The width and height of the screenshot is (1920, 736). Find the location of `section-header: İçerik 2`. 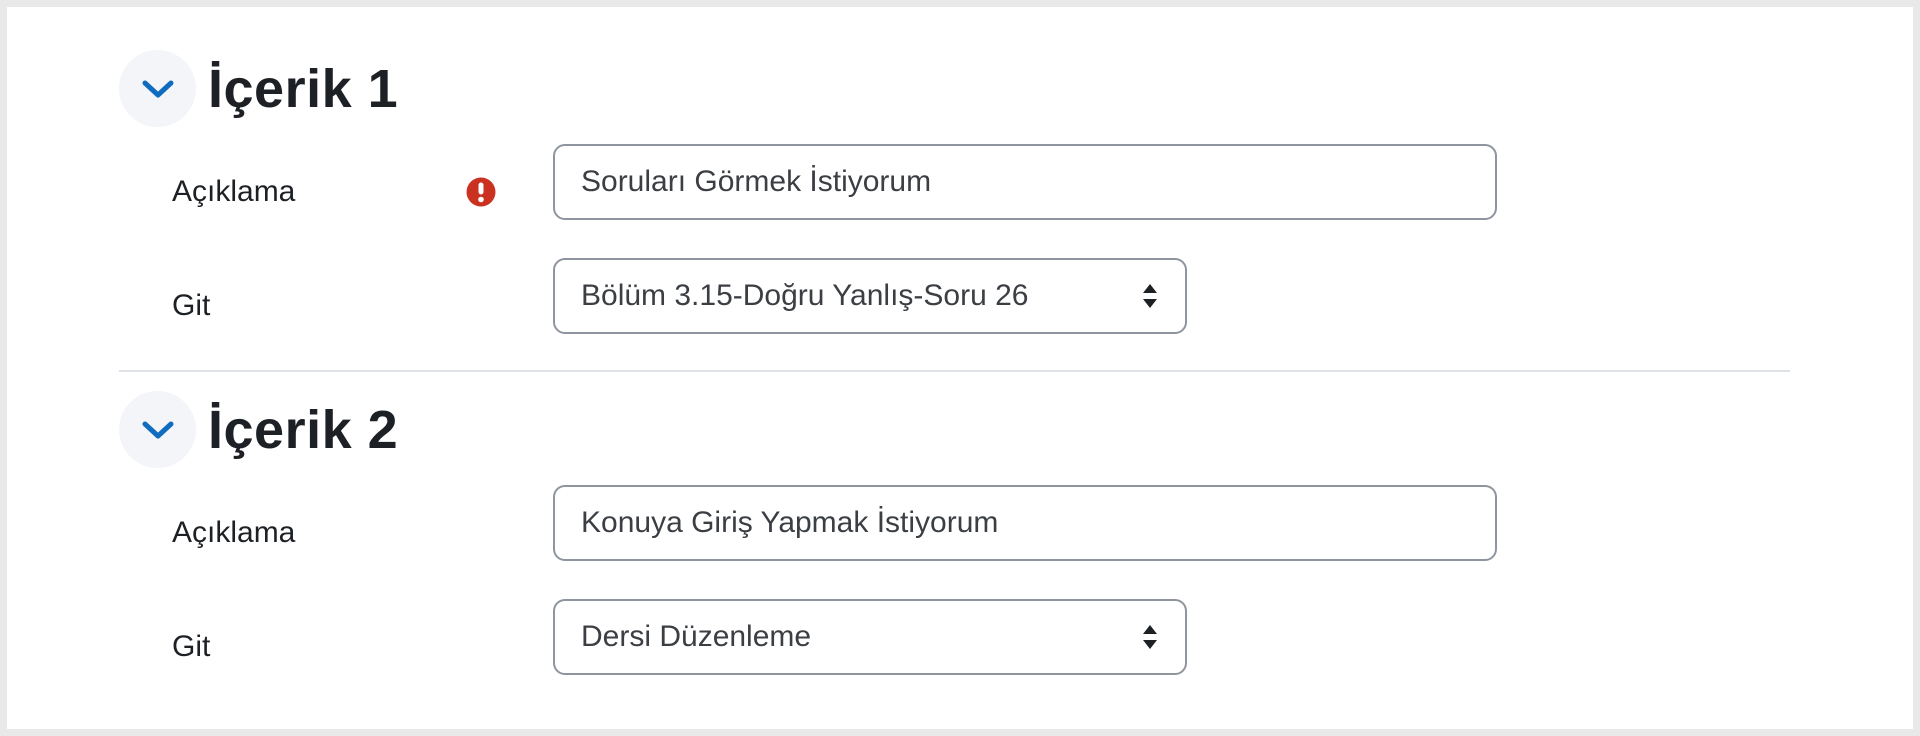

section-header: İçerik 2 is located at coordinates (258, 429).